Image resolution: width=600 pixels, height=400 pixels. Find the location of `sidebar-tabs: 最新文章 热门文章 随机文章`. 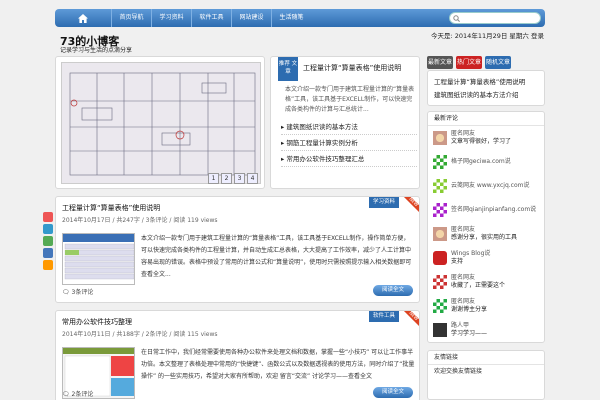

sidebar-tabs: 最新文章 热门文章 随机文章 is located at coordinates (469, 62).